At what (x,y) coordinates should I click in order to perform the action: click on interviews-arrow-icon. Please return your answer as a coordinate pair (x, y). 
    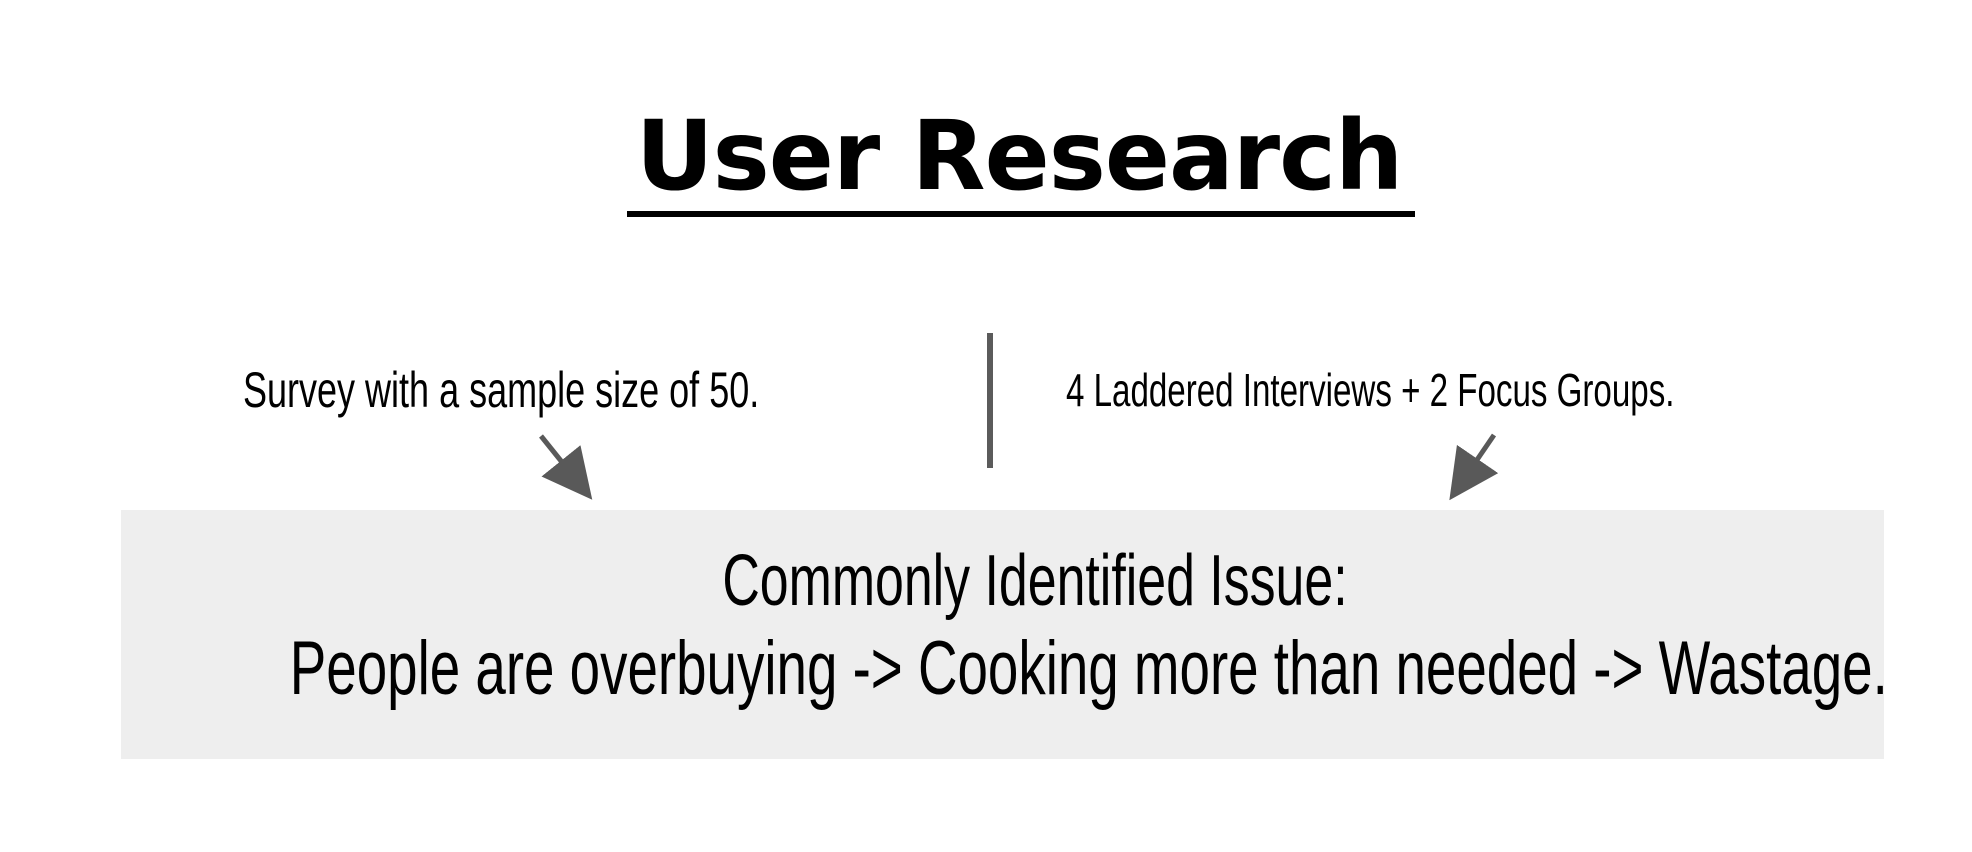
    Looking at the image, I should click on (1474, 467).